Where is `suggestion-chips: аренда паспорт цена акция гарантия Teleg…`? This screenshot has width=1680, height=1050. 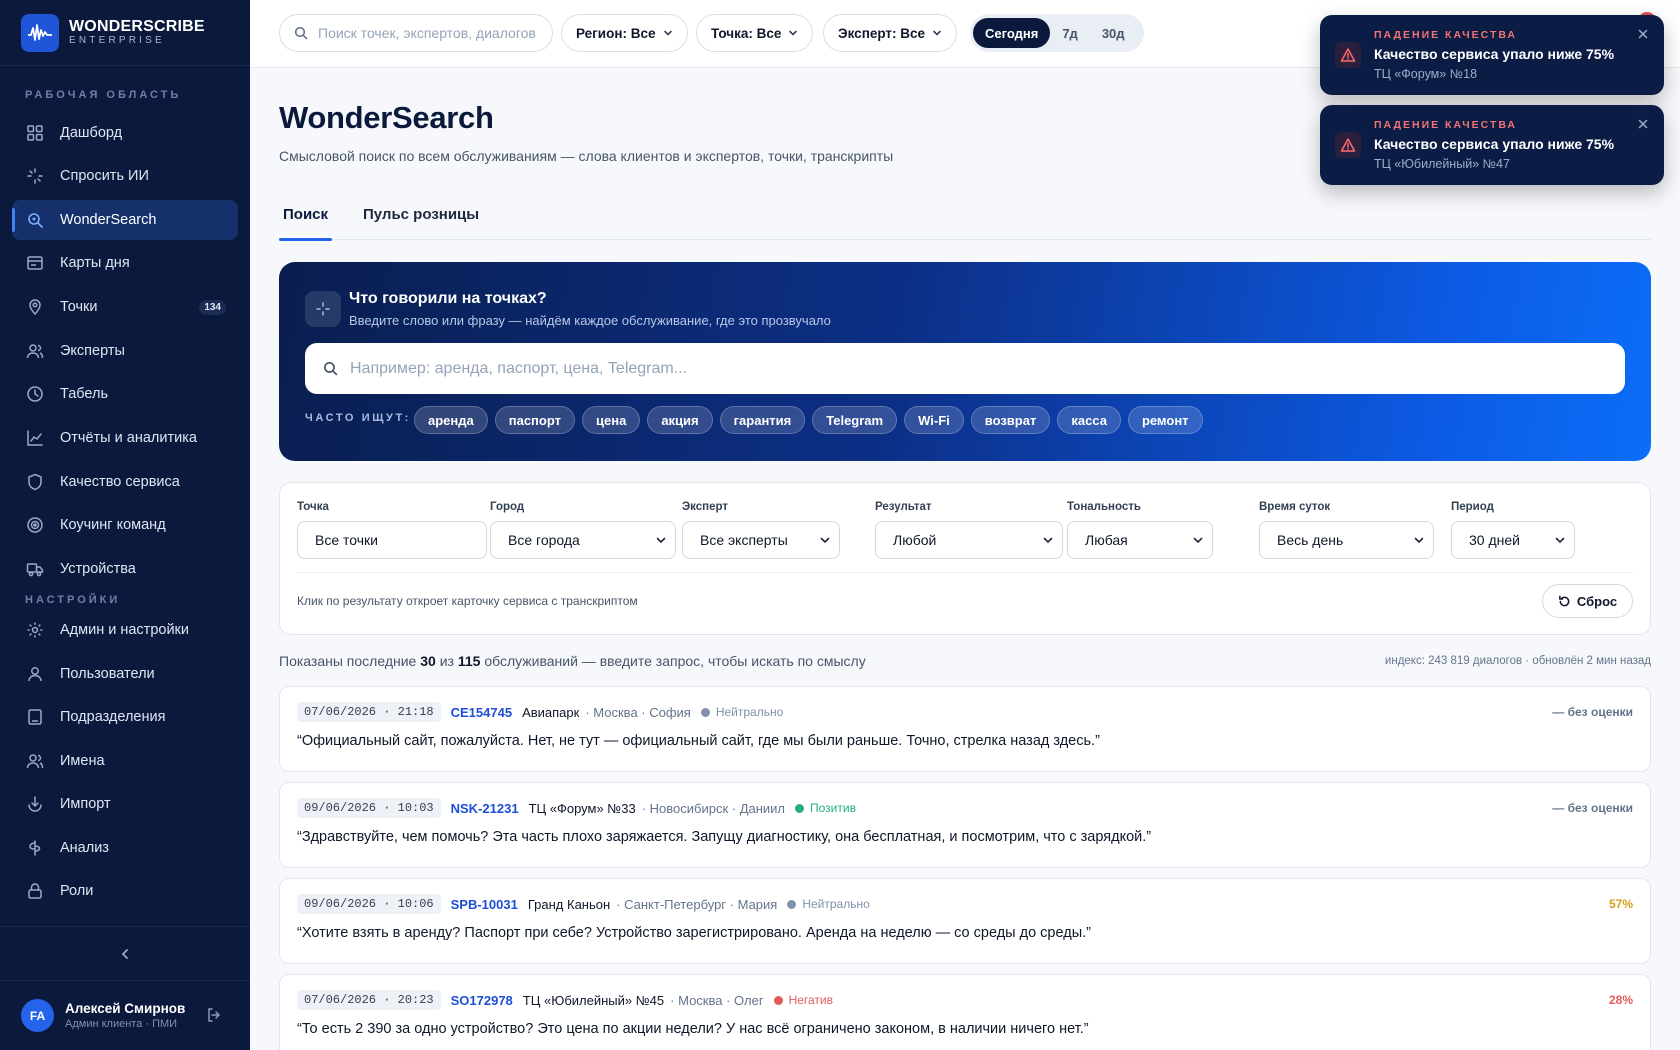
suggestion-chips: аренда паспорт цена акция гарантия Teleg… is located at coordinates (812, 420).